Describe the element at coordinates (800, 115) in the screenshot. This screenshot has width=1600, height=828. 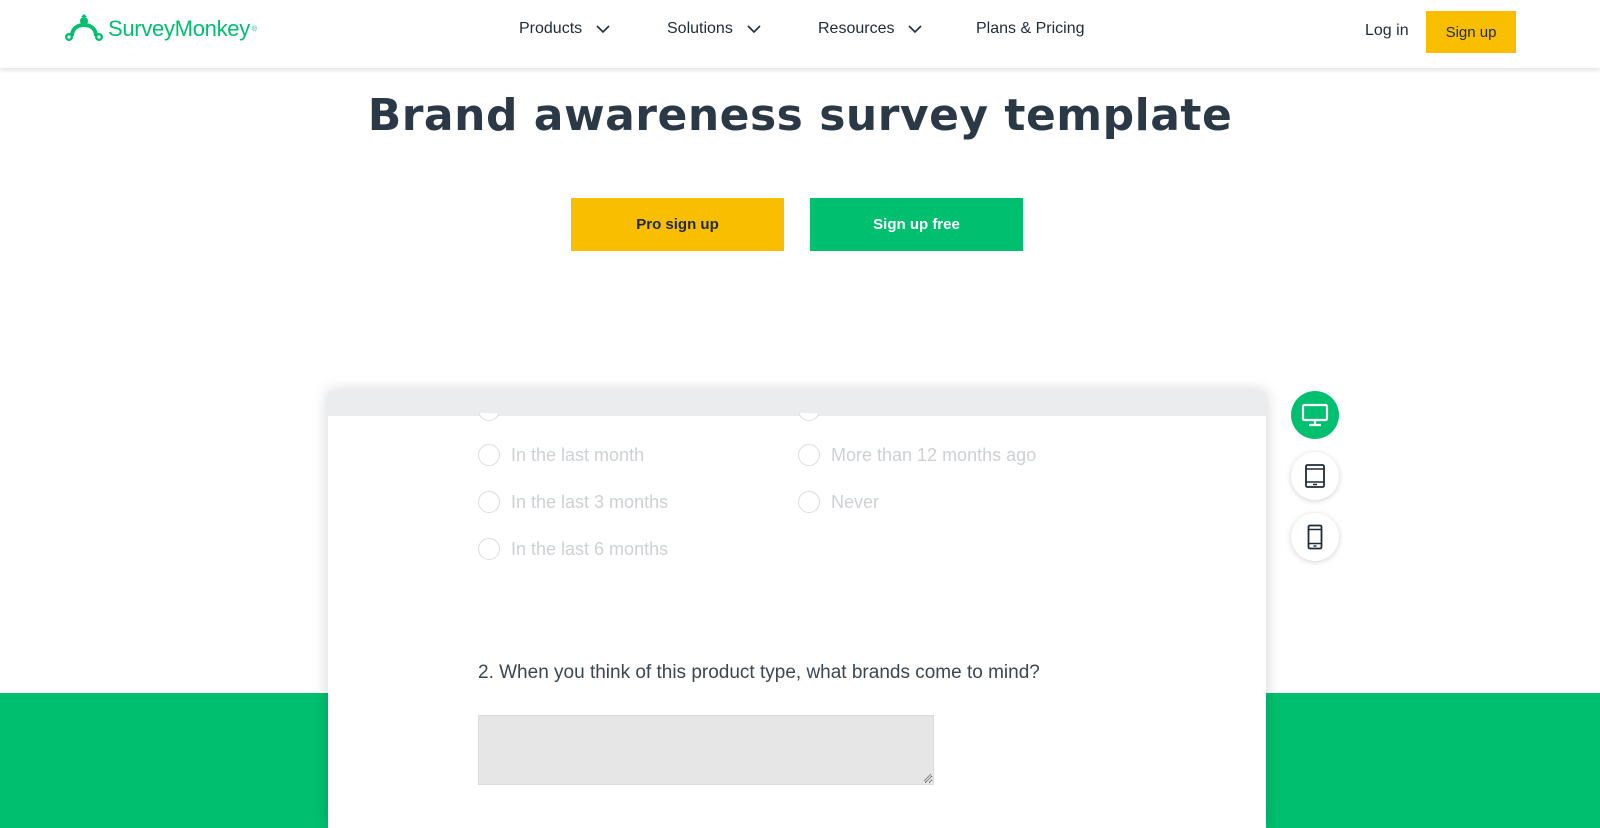
I see `page-title: Brand awareness survey template` at that location.